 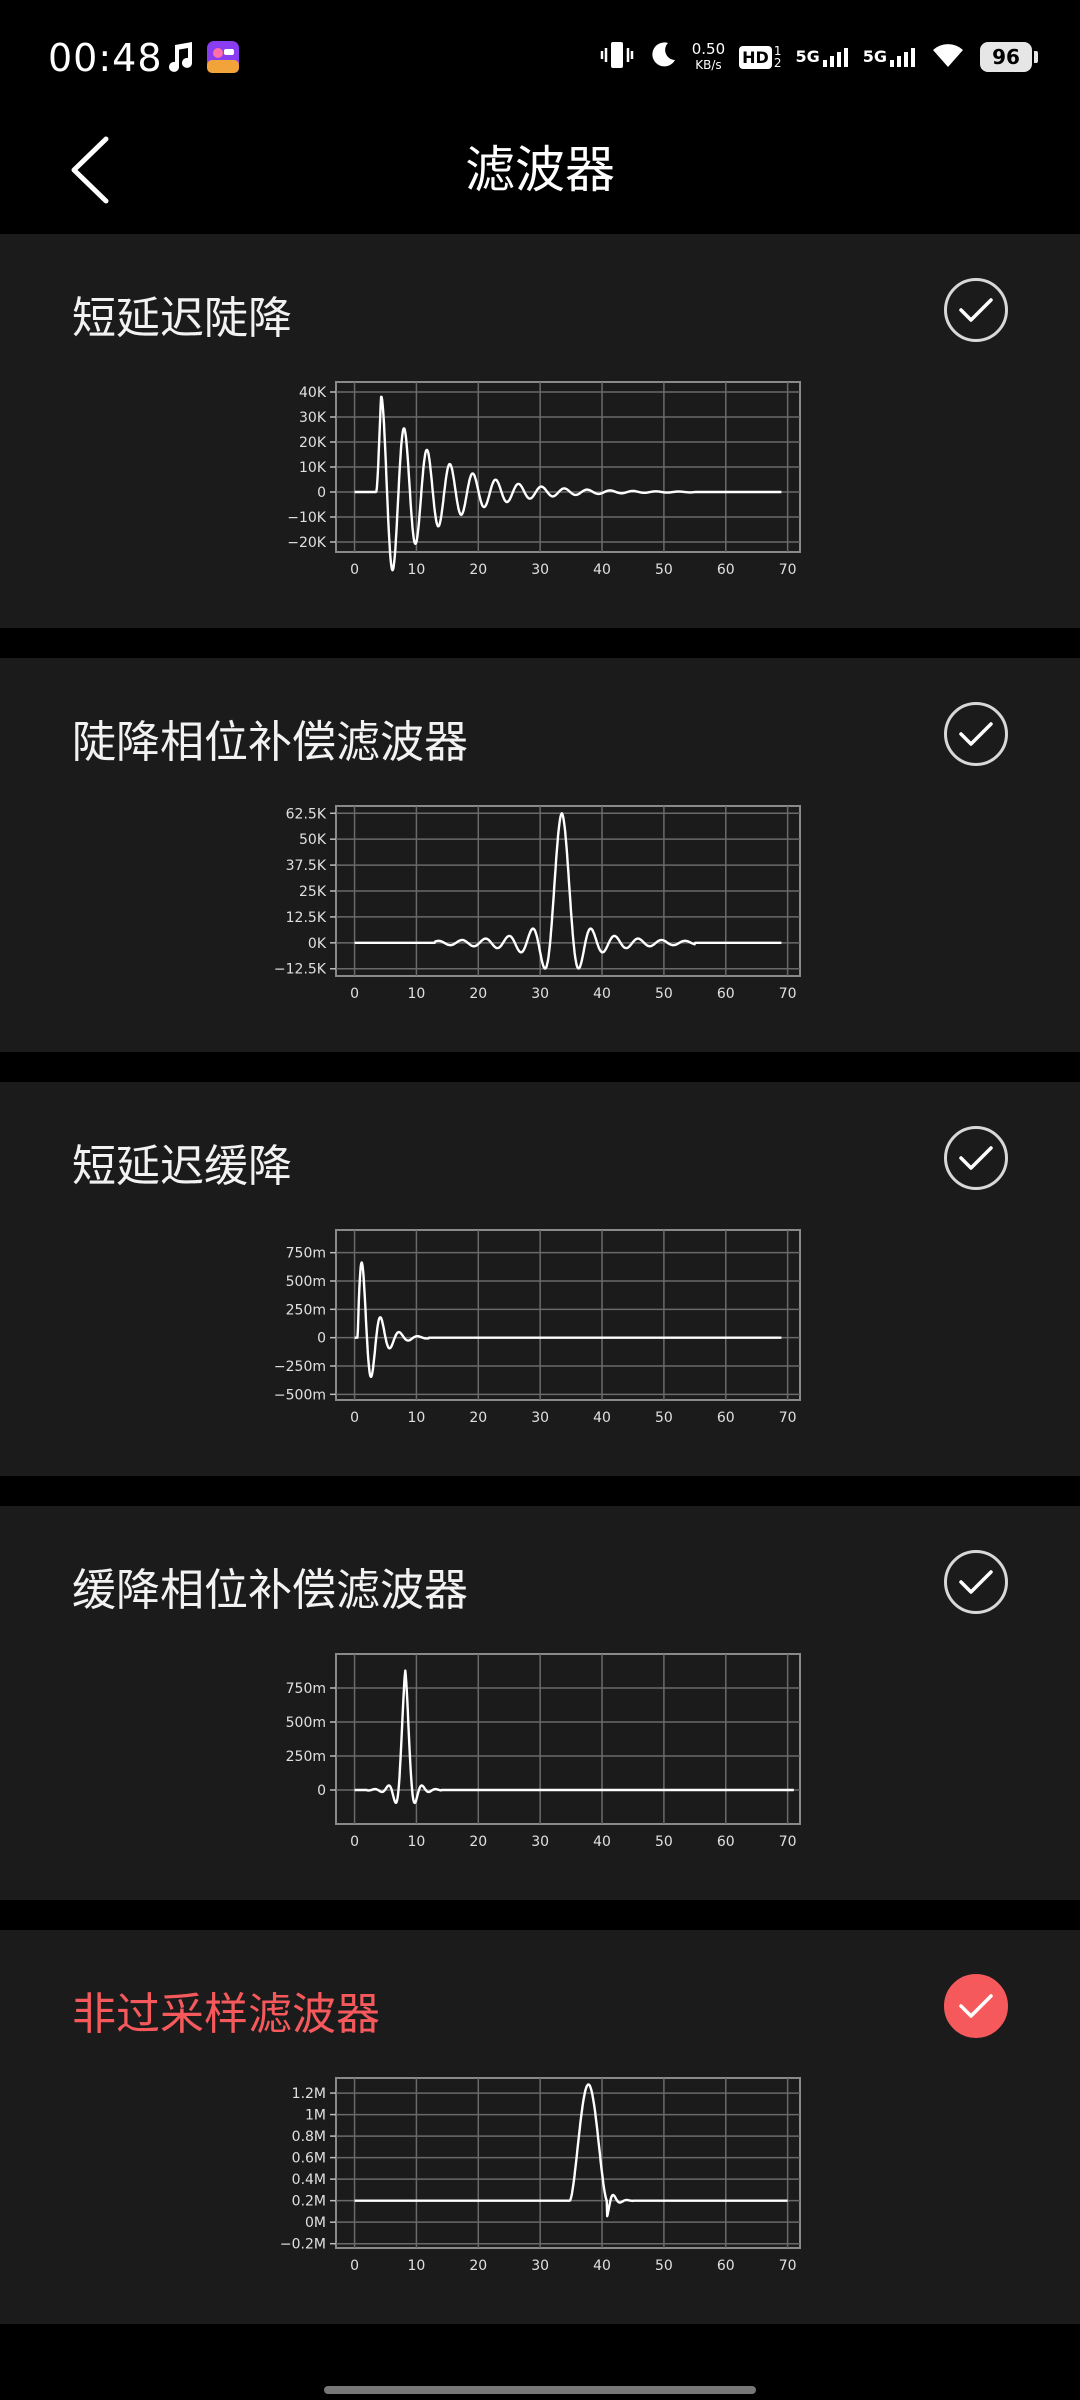 I want to click on y-tick-label: −10K, so click(x=307, y=518).